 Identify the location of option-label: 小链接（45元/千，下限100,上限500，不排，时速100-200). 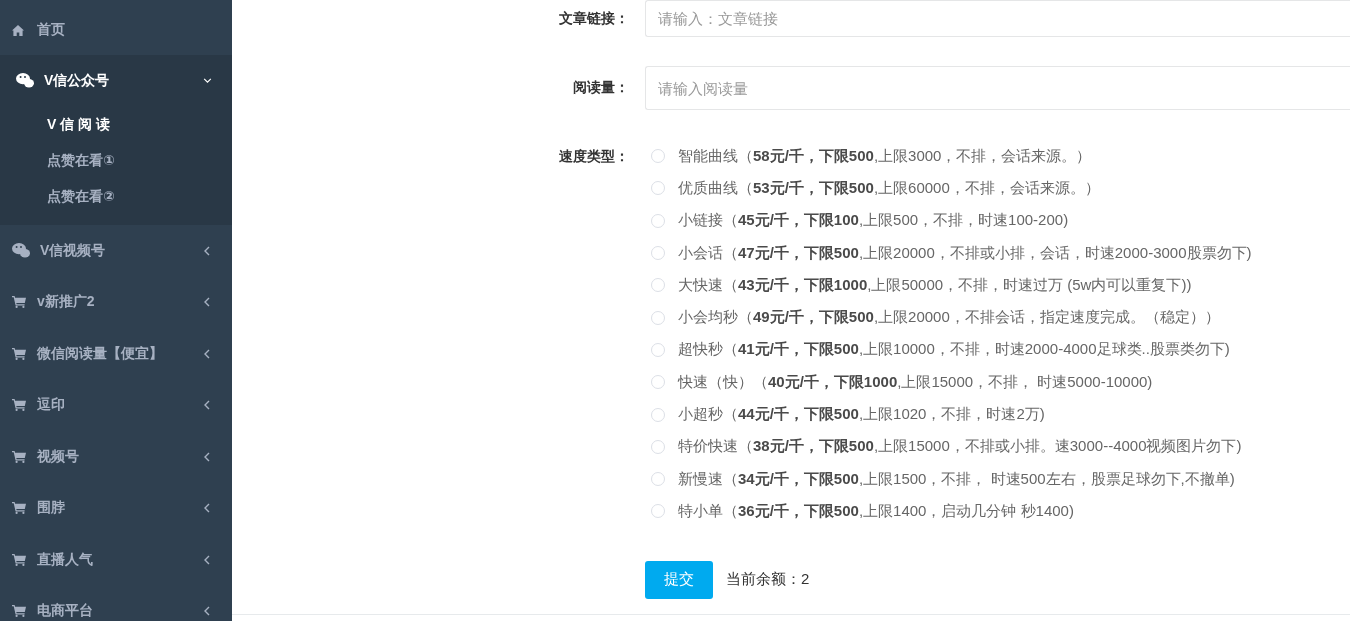
(873, 221).